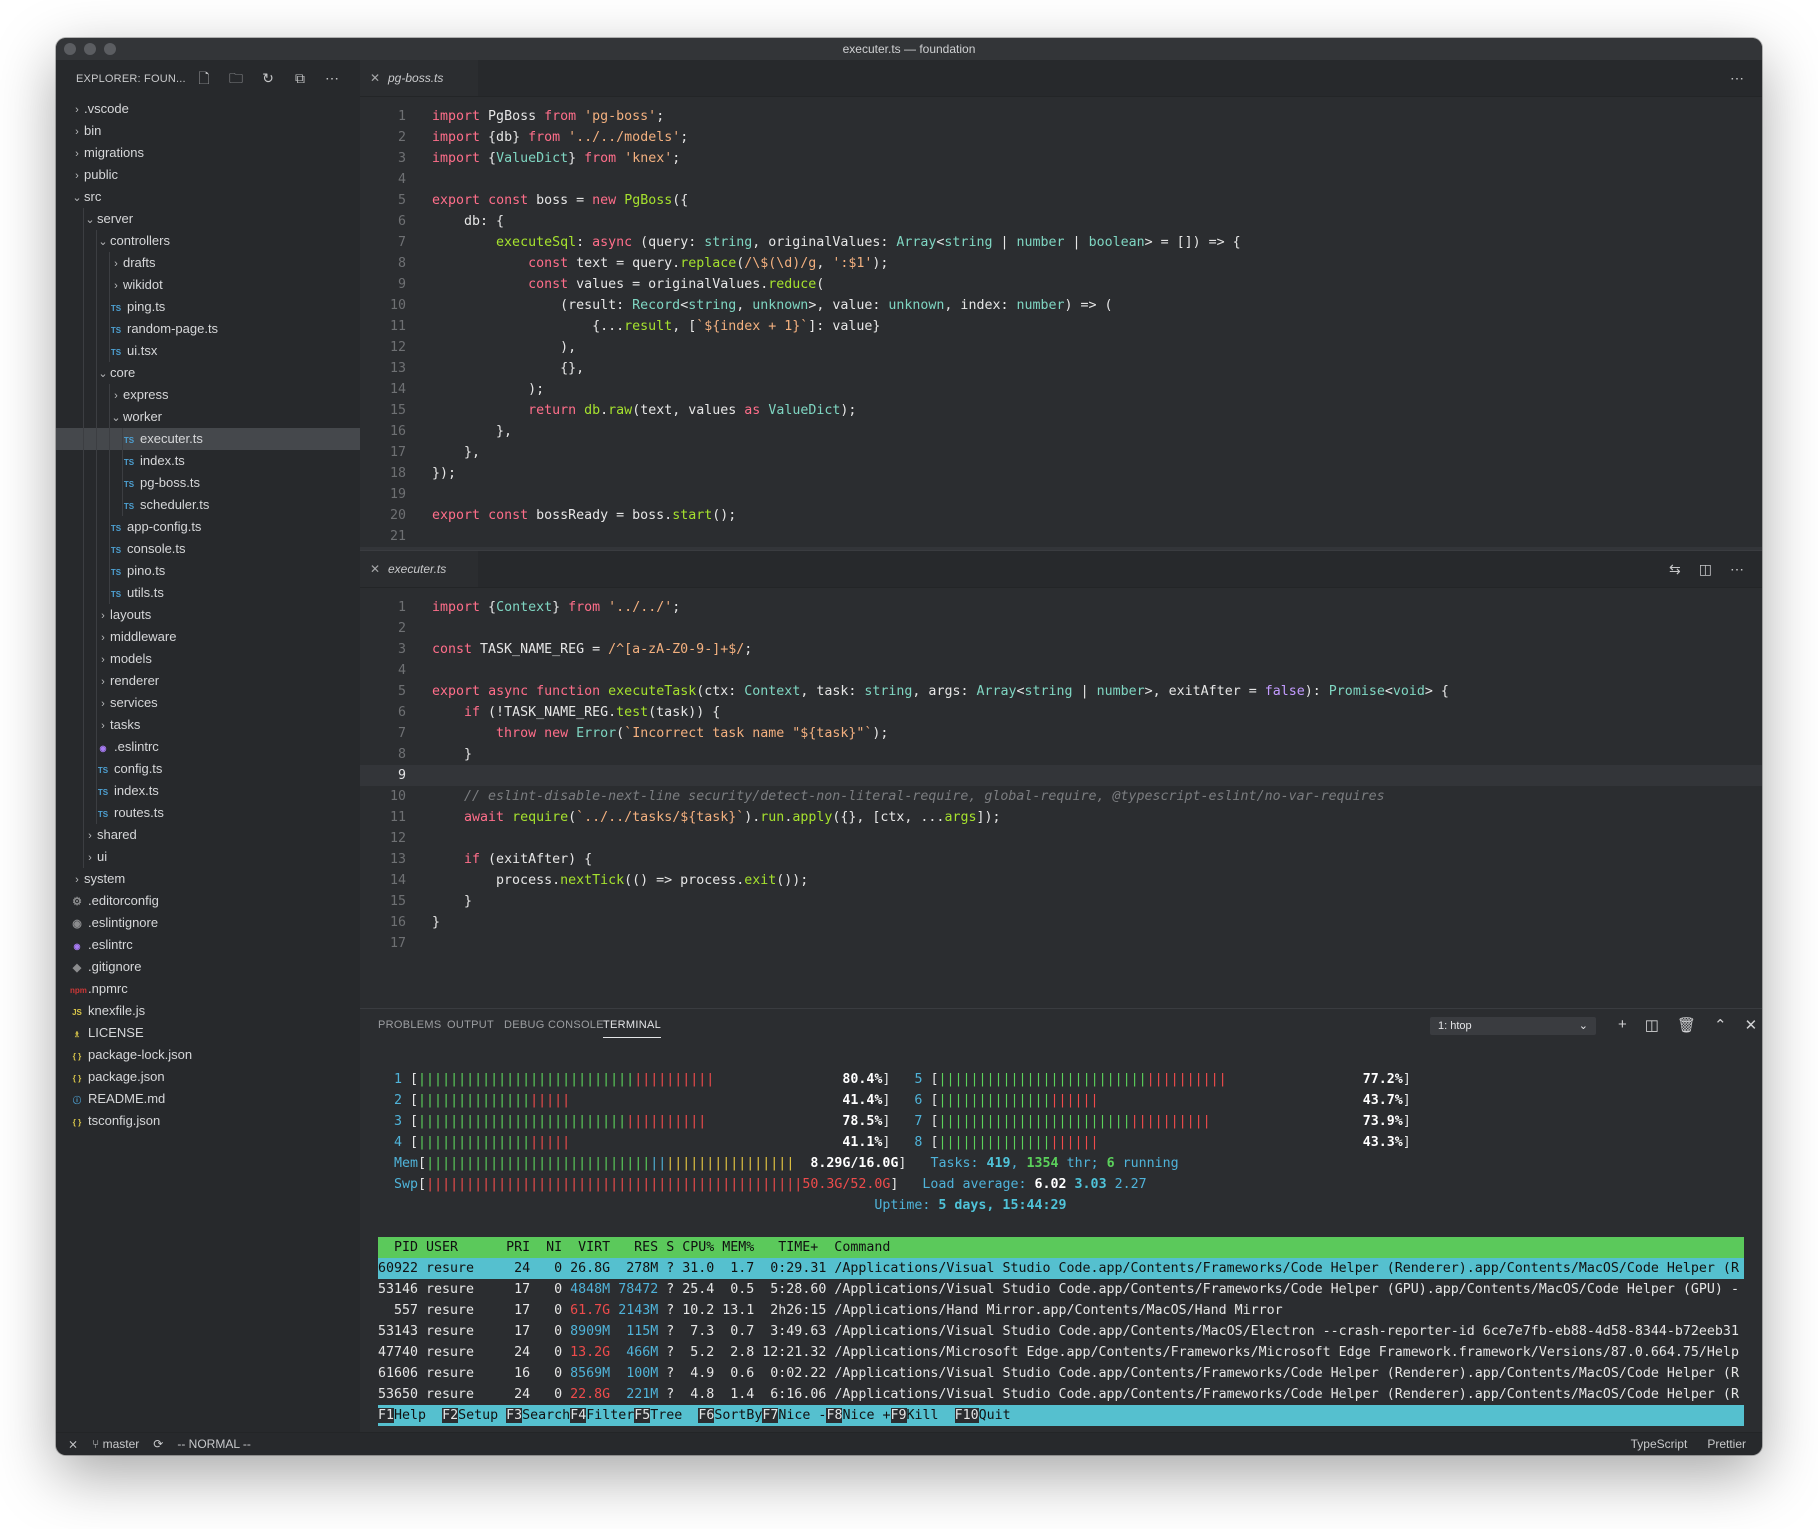 The image size is (1818, 1529). What do you see at coordinates (514, 1415) in the screenshot?
I see `fkey-f3: F3` at bounding box center [514, 1415].